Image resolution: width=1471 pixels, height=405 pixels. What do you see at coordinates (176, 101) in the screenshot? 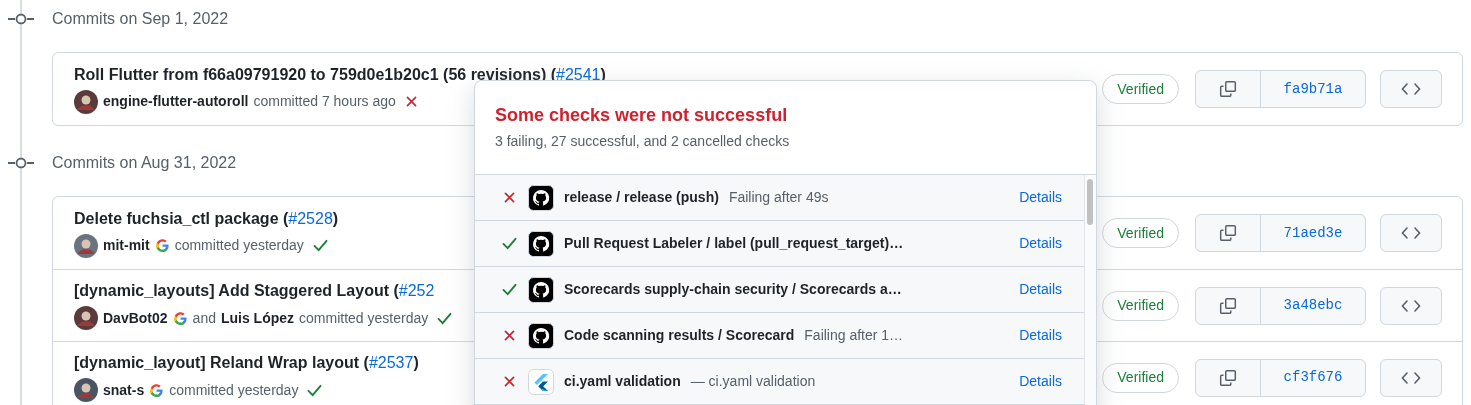
I see `author-name: engine-flutter-autoroll` at bounding box center [176, 101].